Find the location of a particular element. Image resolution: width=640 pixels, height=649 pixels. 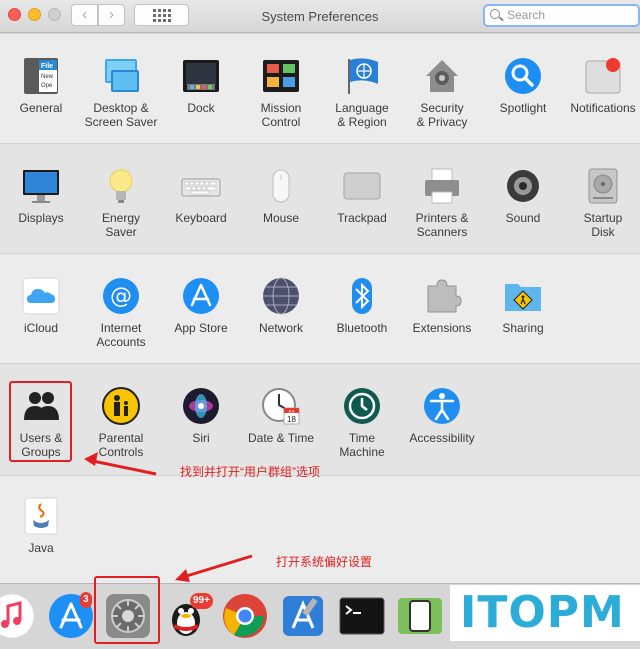

pane-trackpad: Trackpad is located at coordinates (362, 195).